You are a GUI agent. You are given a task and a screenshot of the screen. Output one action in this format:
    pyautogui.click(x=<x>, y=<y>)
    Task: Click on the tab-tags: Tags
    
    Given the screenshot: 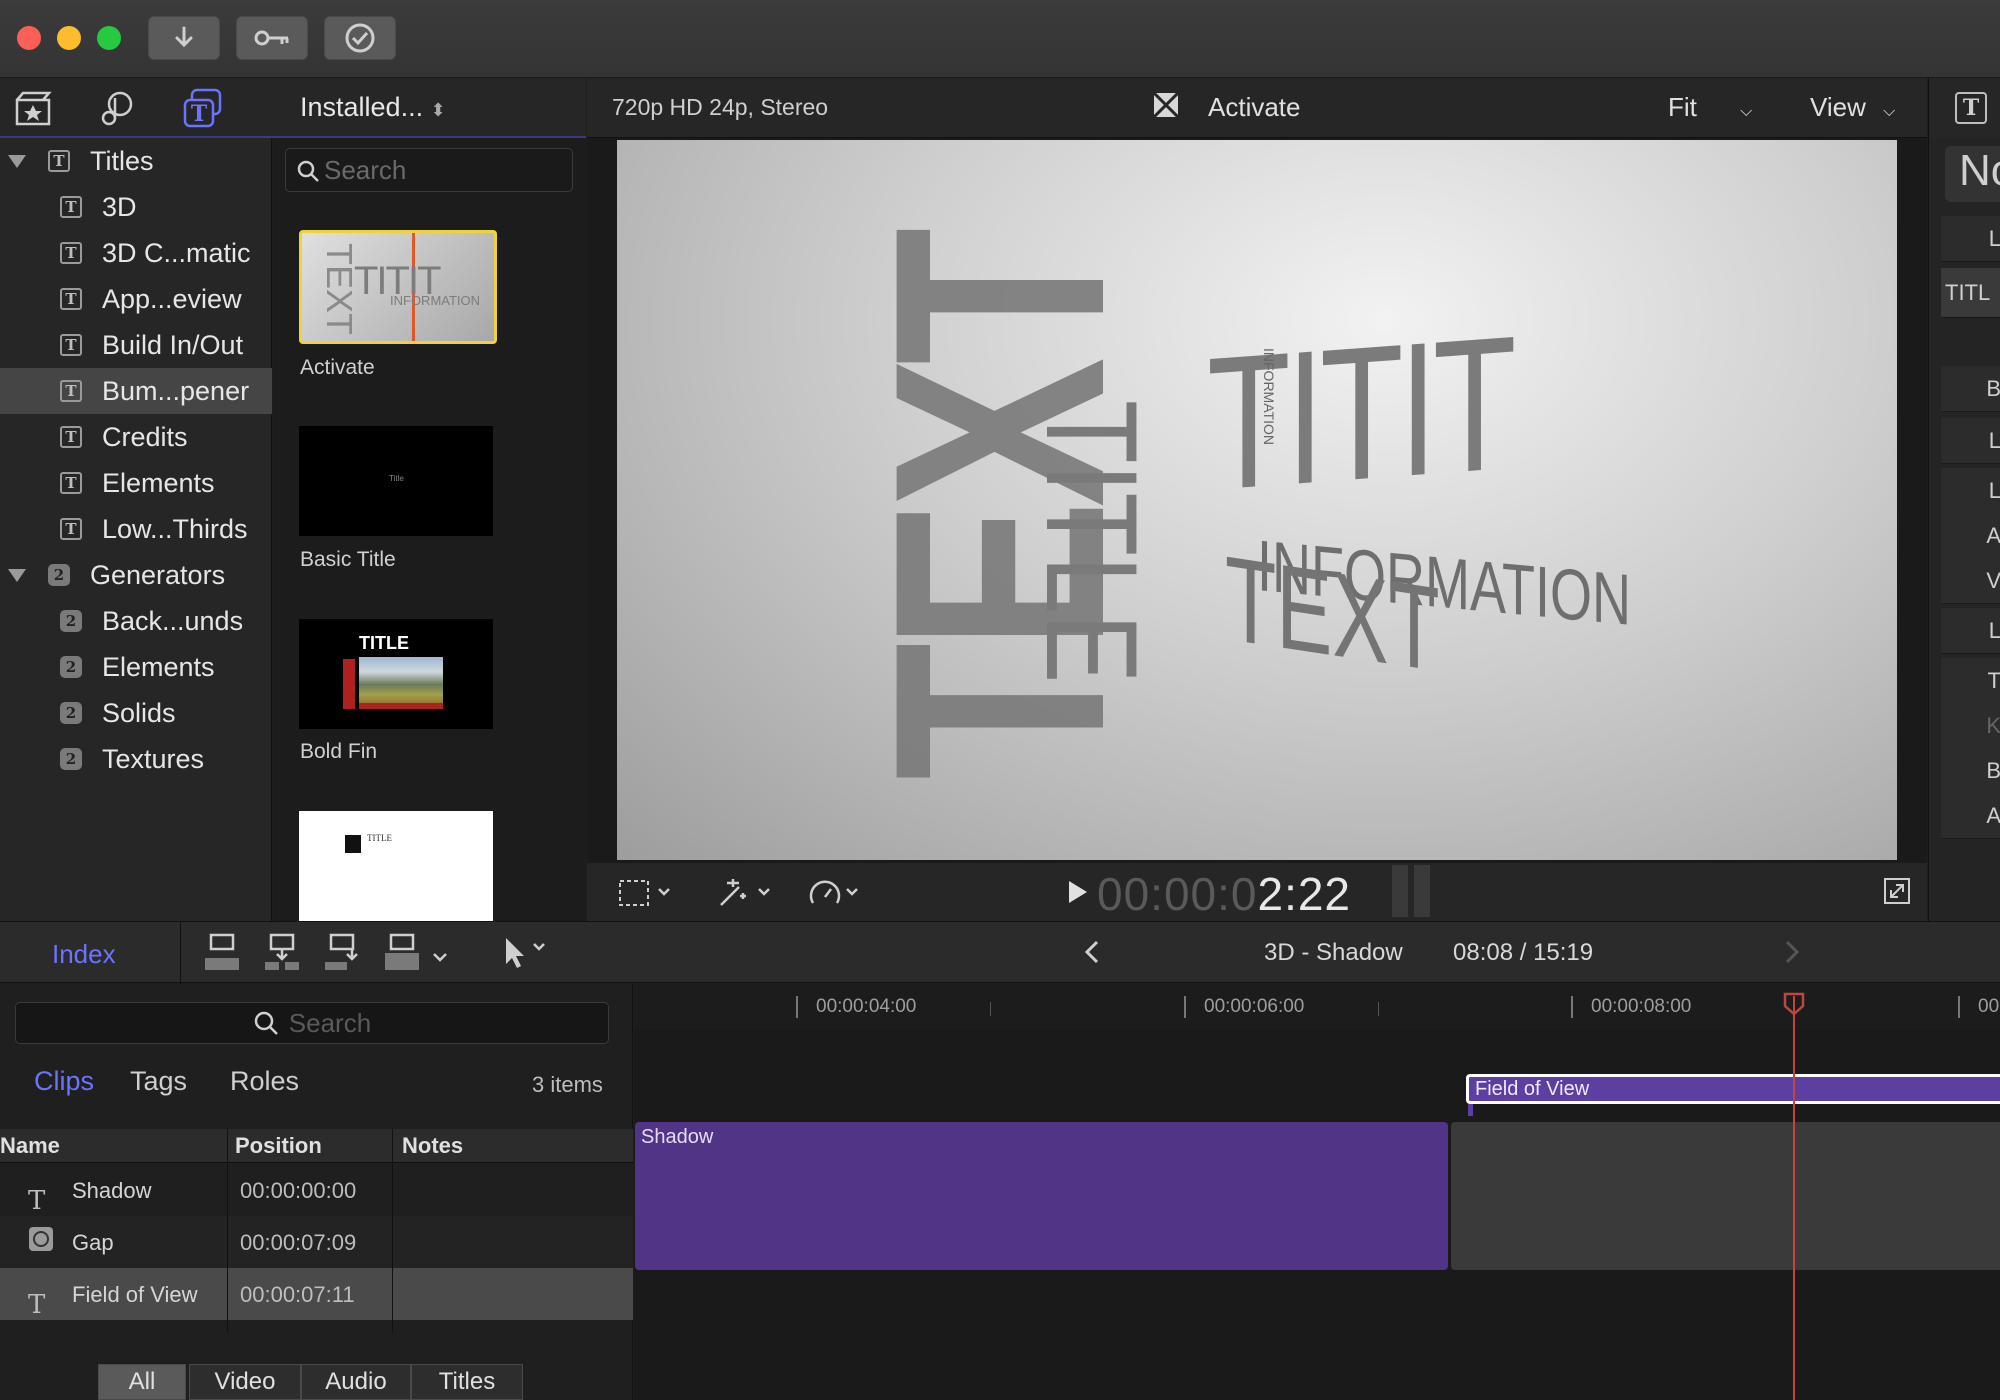 What is the action you would take?
    pyautogui.click(x=158, y=1081)
    